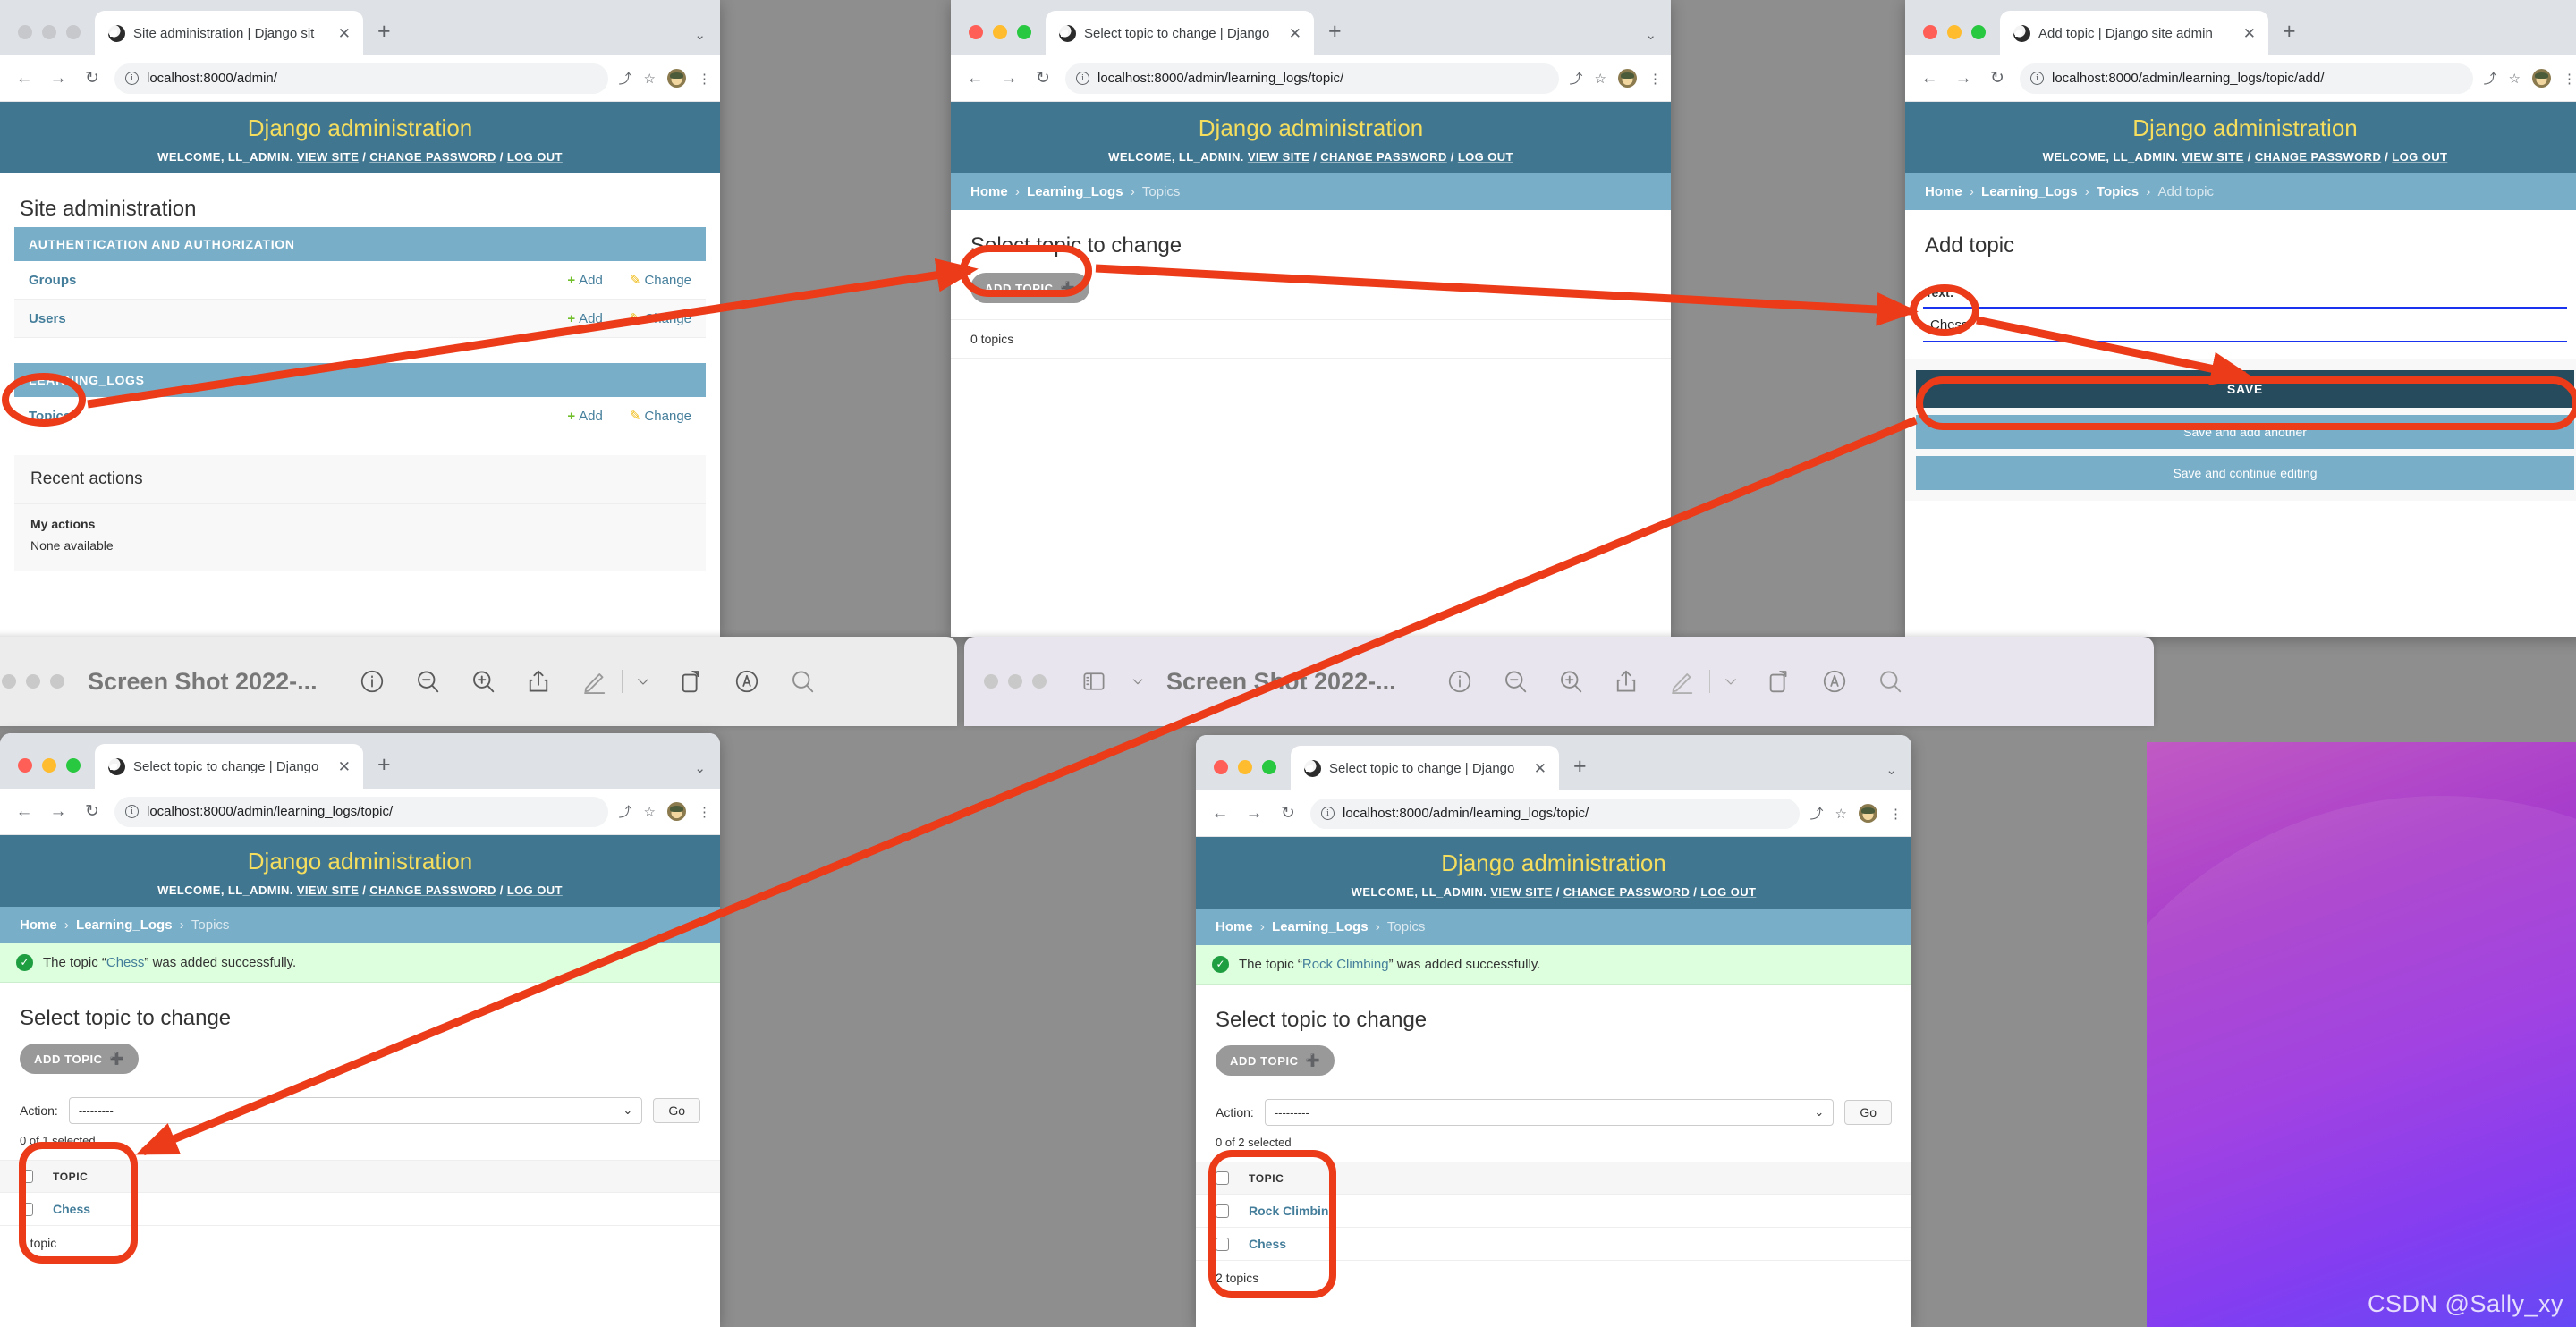 This screenshot has width=2576, height=1327. I want to click on markup-toolbar-icon, so click(747, 681).